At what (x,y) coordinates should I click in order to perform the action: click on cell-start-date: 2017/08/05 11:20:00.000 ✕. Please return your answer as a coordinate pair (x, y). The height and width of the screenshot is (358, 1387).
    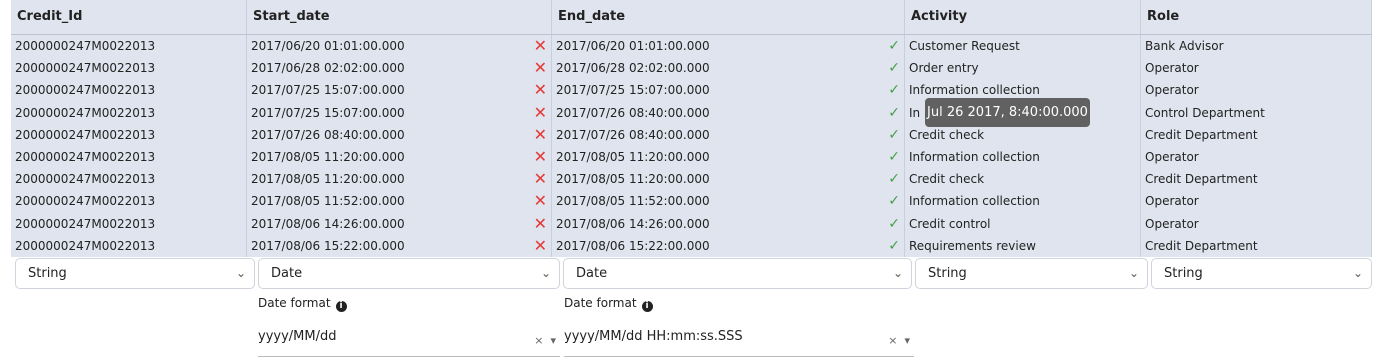
    Looking at the image, I should click on (399, 157).